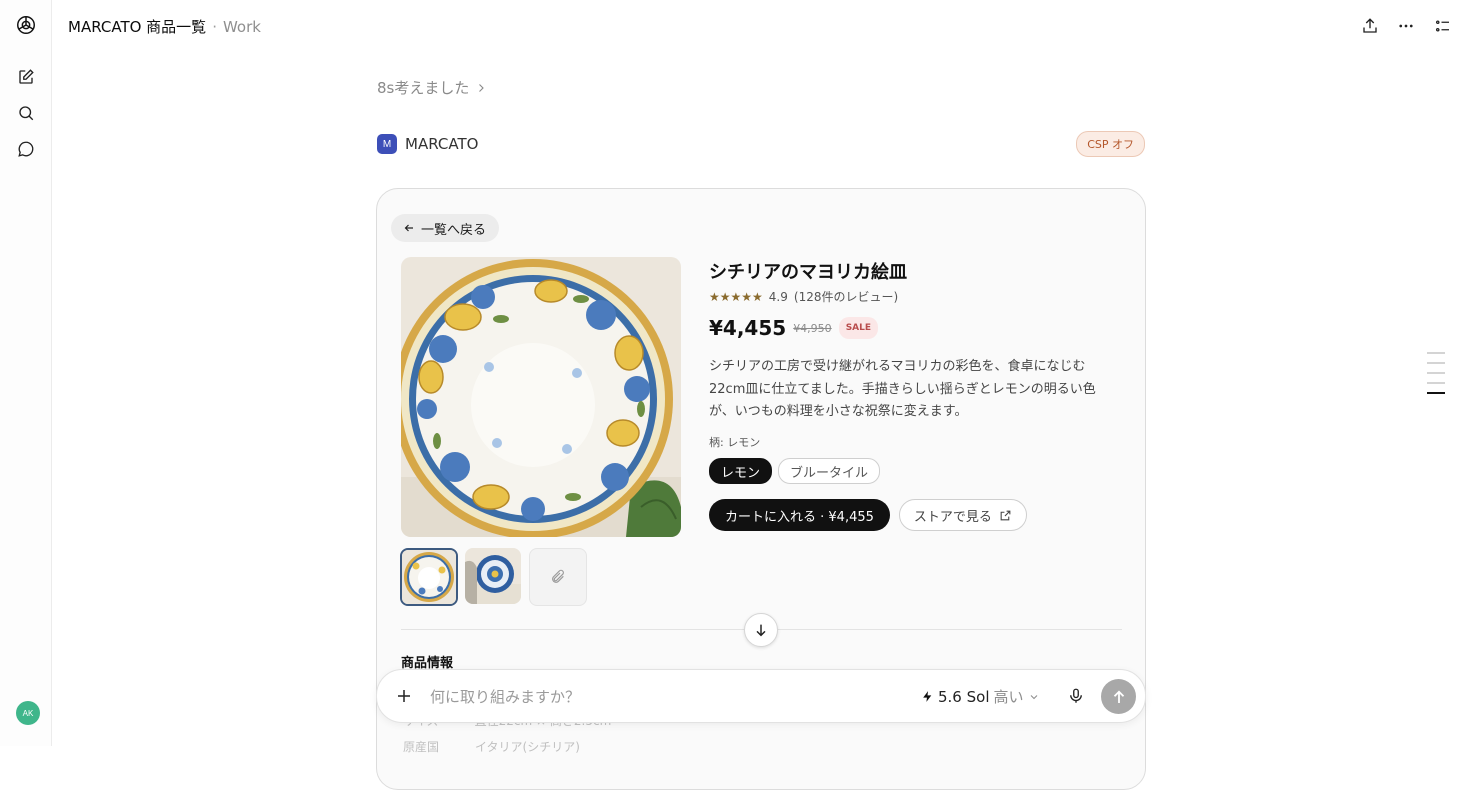 The image size is (1470, 790). What do you see at coordinates (1437, 377) in the screenshot?
I see `outline-indicator` at bounding box center [1437, 377].